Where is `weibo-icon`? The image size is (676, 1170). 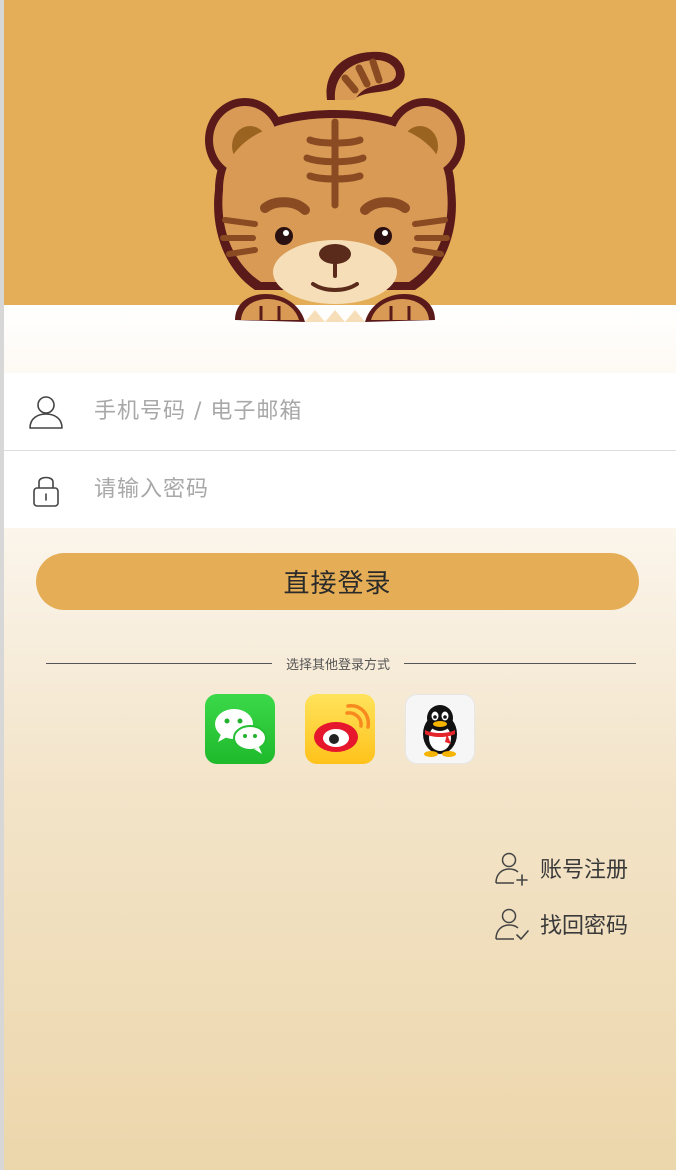 weibo-icon is located at coordinates (342, 728).